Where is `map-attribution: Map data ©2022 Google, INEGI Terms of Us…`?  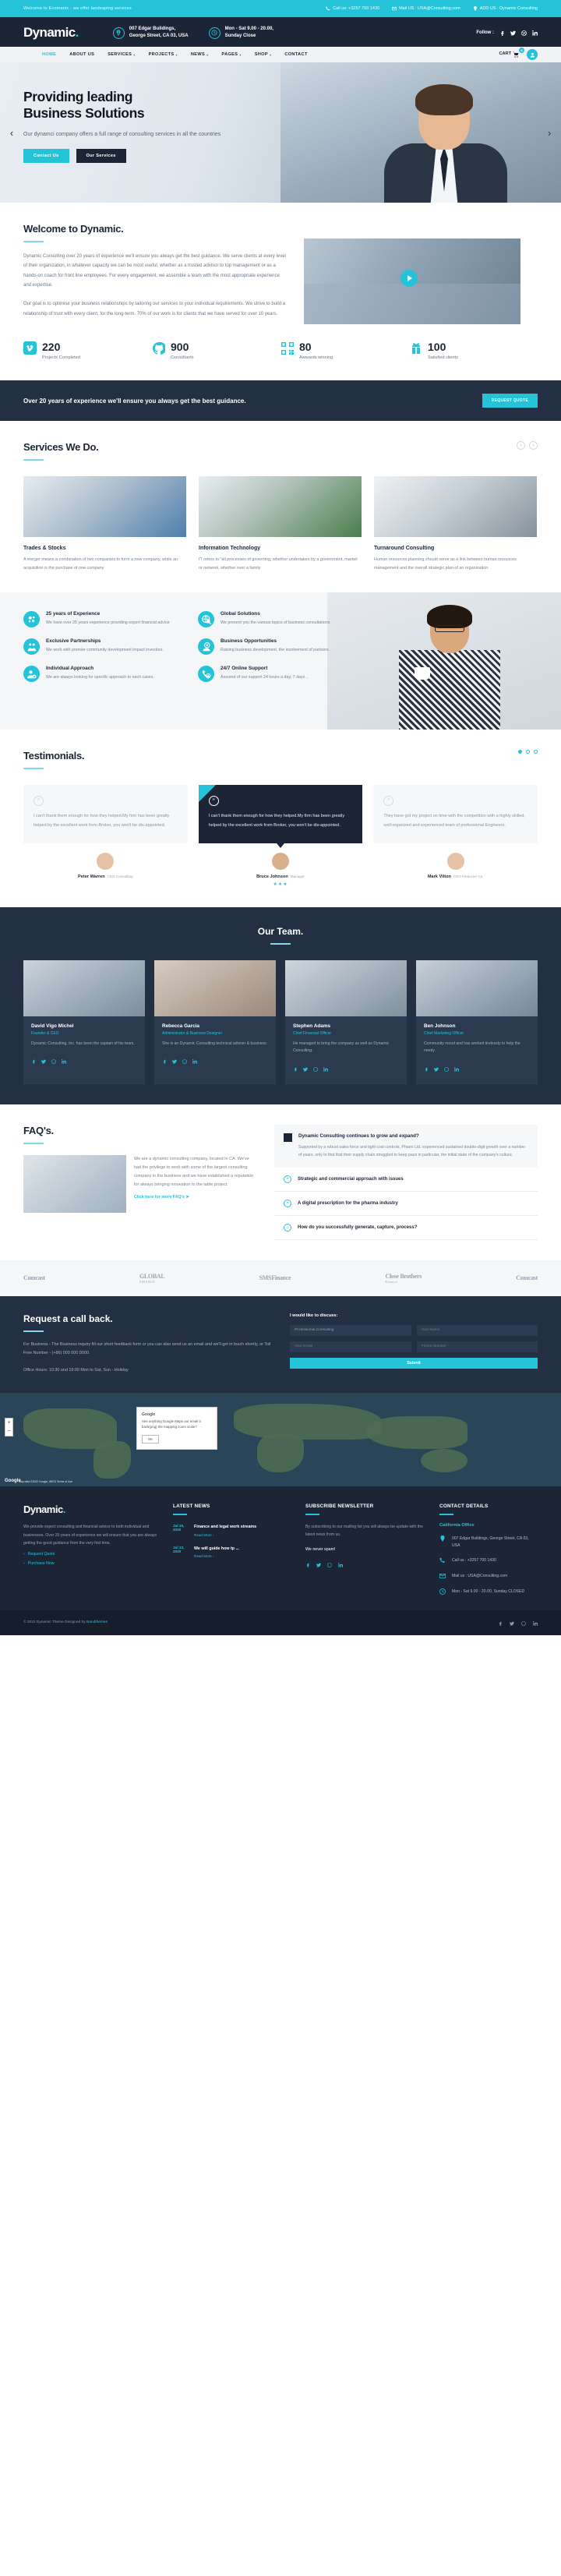 map-attribution: Map data ©2022 Google, INEGI Terms of Us… is located at coordinates (45, 1482).